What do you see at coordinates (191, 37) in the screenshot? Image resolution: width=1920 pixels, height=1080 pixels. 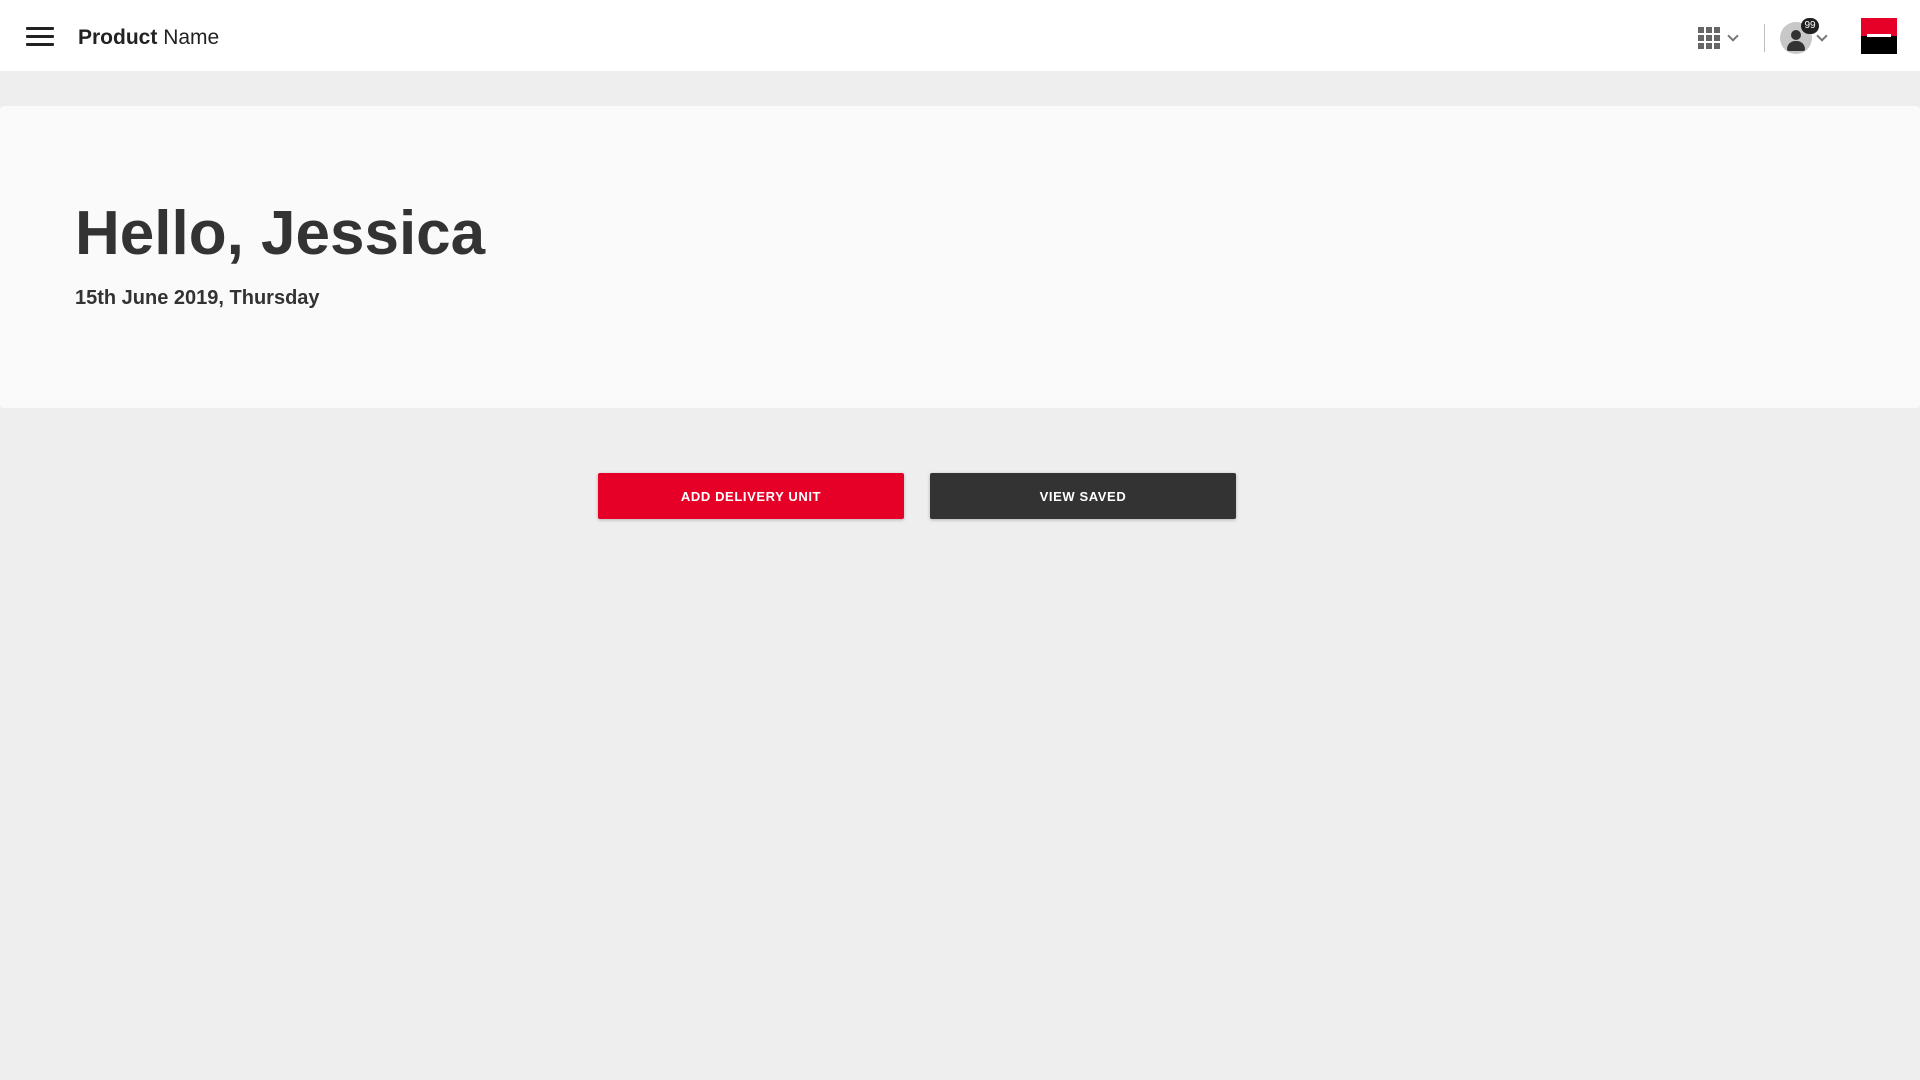 I see `product-title-light: Name` at bounding box center [191, 37].